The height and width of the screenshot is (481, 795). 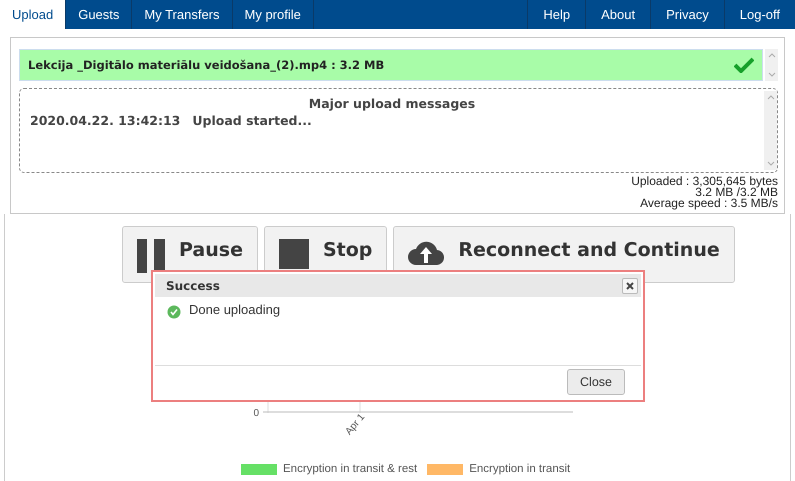 What do you see at coordinates (709, 203) in the screenshot?
I see `upload-stat: Average speed : 3.5 MB/s` at bounding box center [709, 203].